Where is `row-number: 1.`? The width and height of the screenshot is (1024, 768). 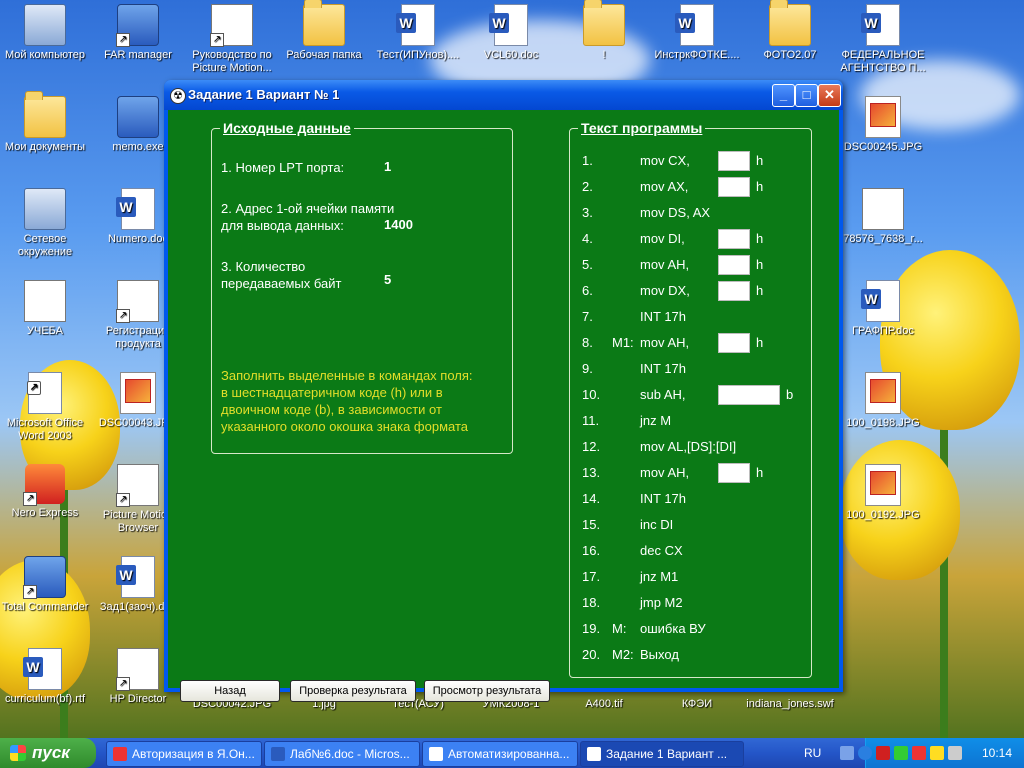 row-number: 1. is located at coordinates (587, 160).